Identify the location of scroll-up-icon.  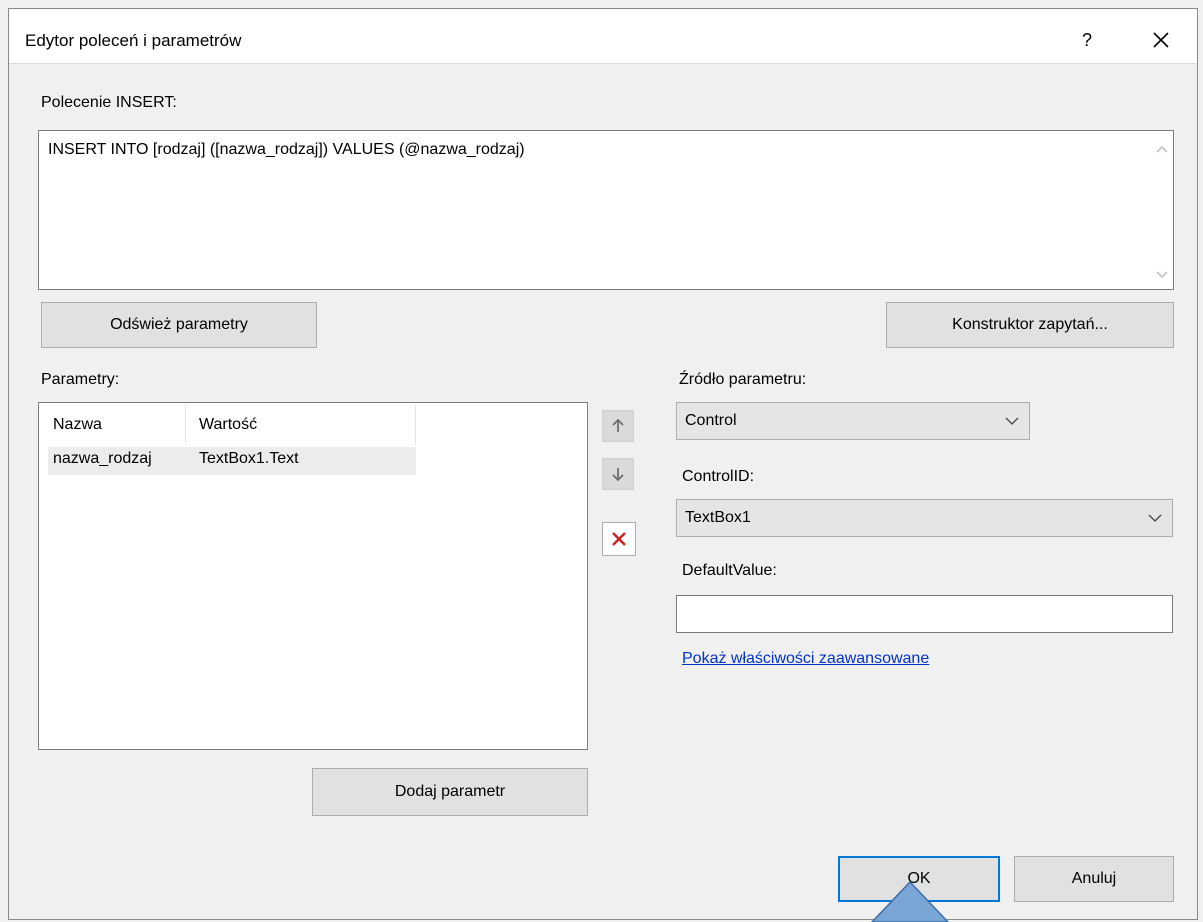
(1162, 149).